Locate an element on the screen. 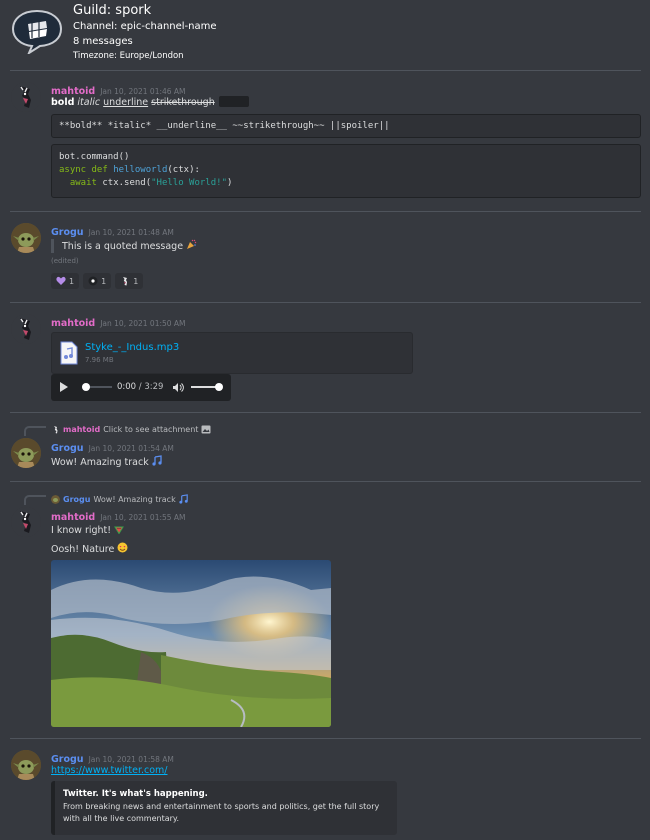  message-link: https://www.twitter.com/ is located at coordinates (109, 770).